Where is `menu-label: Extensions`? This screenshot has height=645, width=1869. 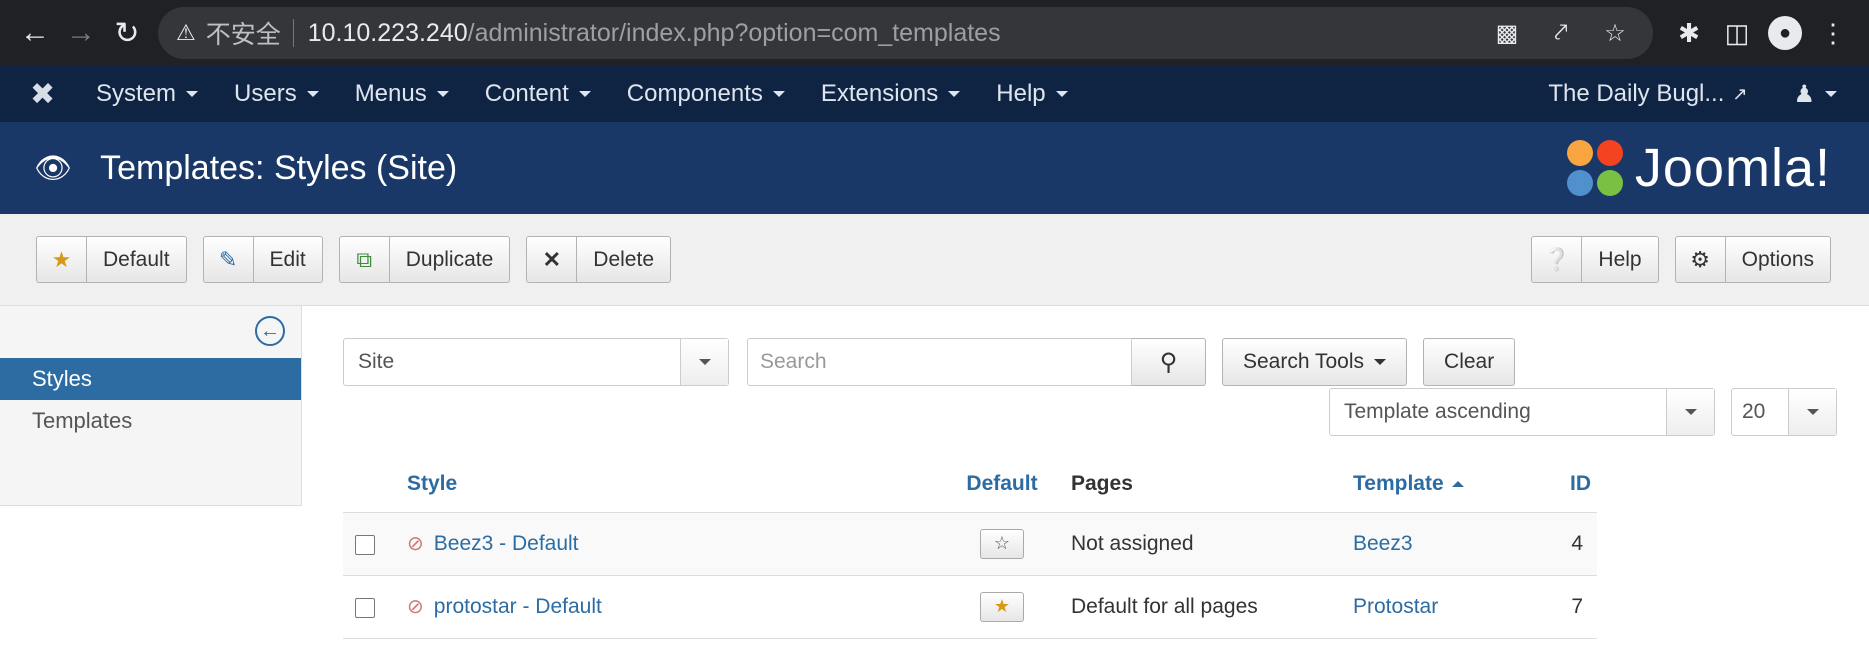
menu-label: Extensions is located at coordinates (879, 93).